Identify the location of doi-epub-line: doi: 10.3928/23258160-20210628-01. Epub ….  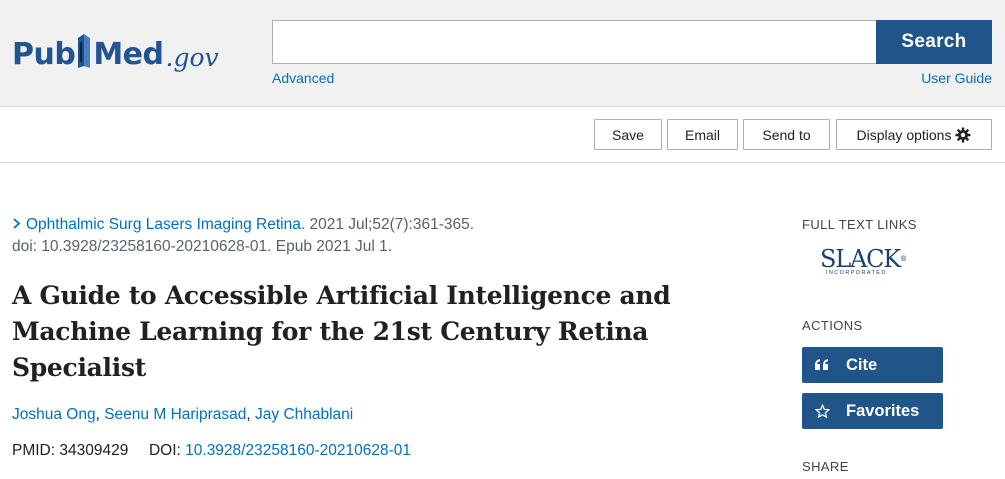
(202, 246).